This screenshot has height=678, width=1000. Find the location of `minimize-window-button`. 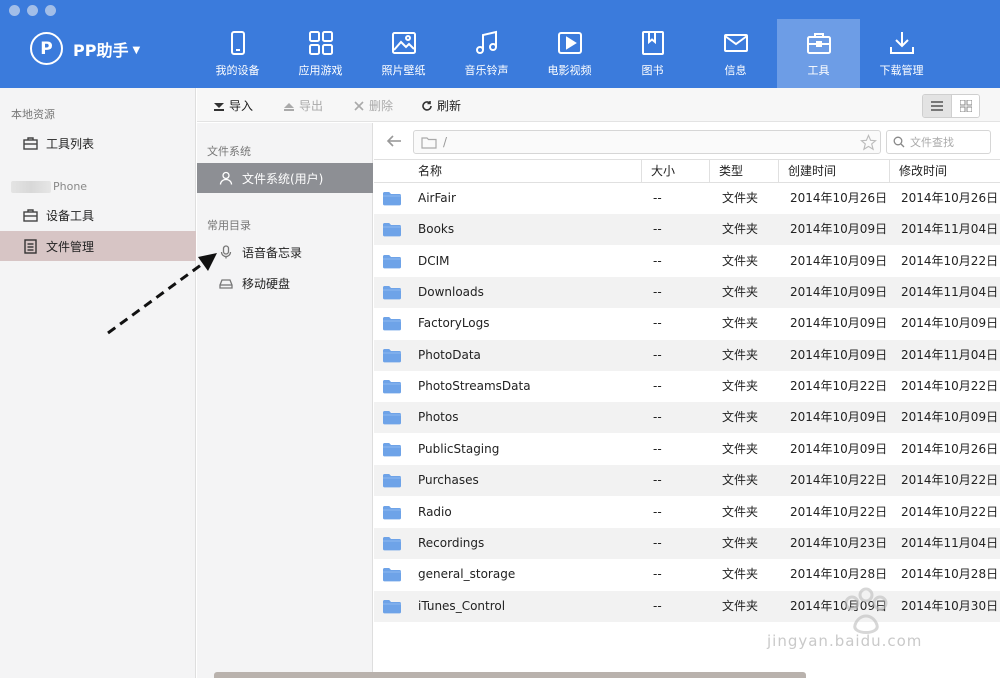

minimize-window-button is located at coordinates (32, 10).